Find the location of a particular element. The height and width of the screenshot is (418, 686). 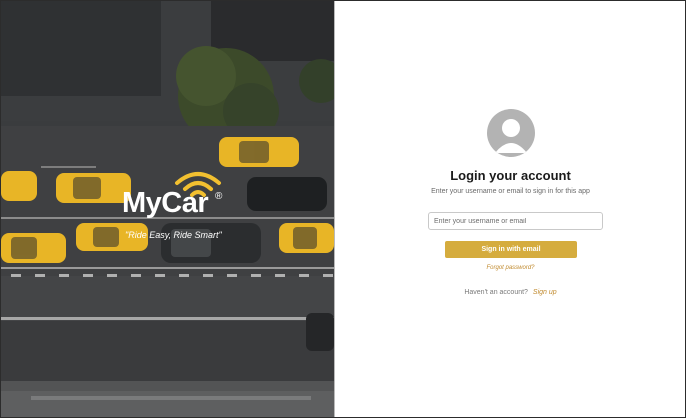

no-account-text: Haven't an account? is located at coordinates (496, 292).